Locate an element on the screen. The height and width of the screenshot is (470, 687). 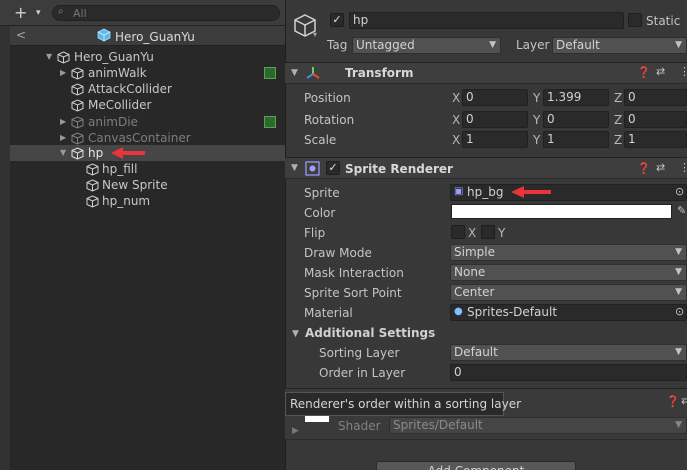
order-in-layer-field: 0 is located at coordinates (568, 372).